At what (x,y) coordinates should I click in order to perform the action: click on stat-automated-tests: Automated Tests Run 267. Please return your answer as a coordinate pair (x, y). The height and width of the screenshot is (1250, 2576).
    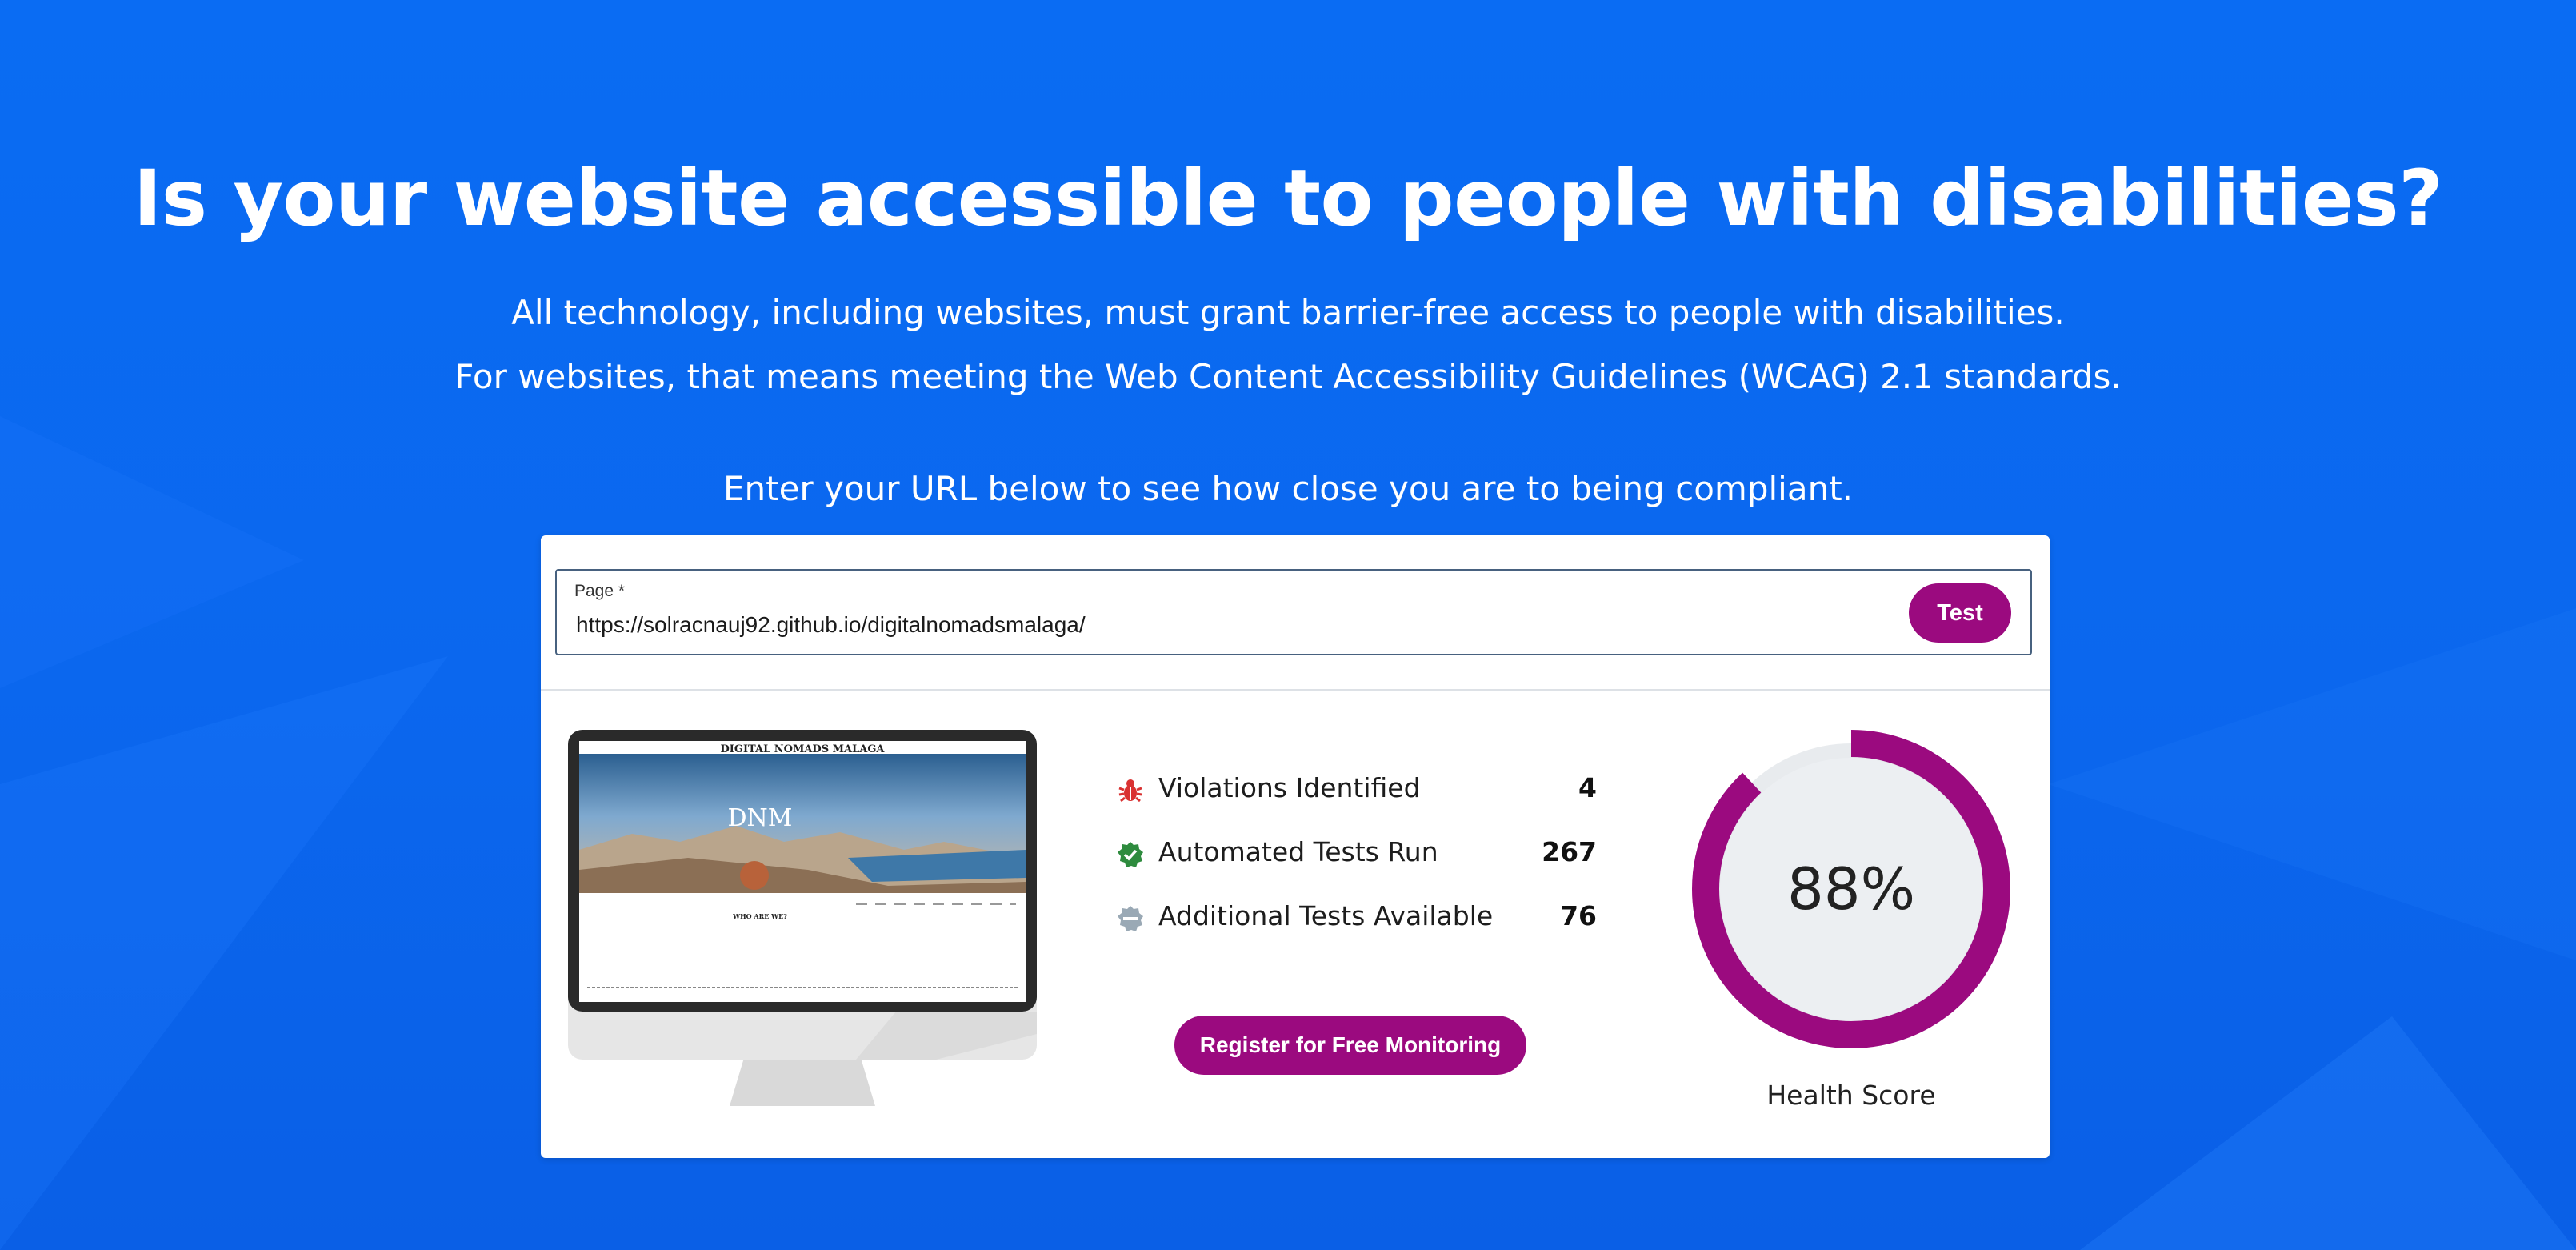
    Looking at the image, I should click on (1357, 863).